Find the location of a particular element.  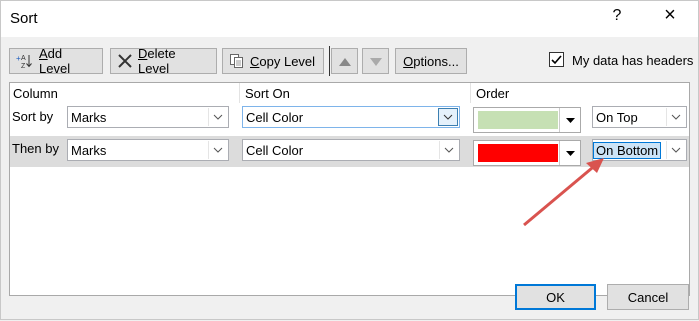

row2-color-picker is located at coordinates (527, 153).